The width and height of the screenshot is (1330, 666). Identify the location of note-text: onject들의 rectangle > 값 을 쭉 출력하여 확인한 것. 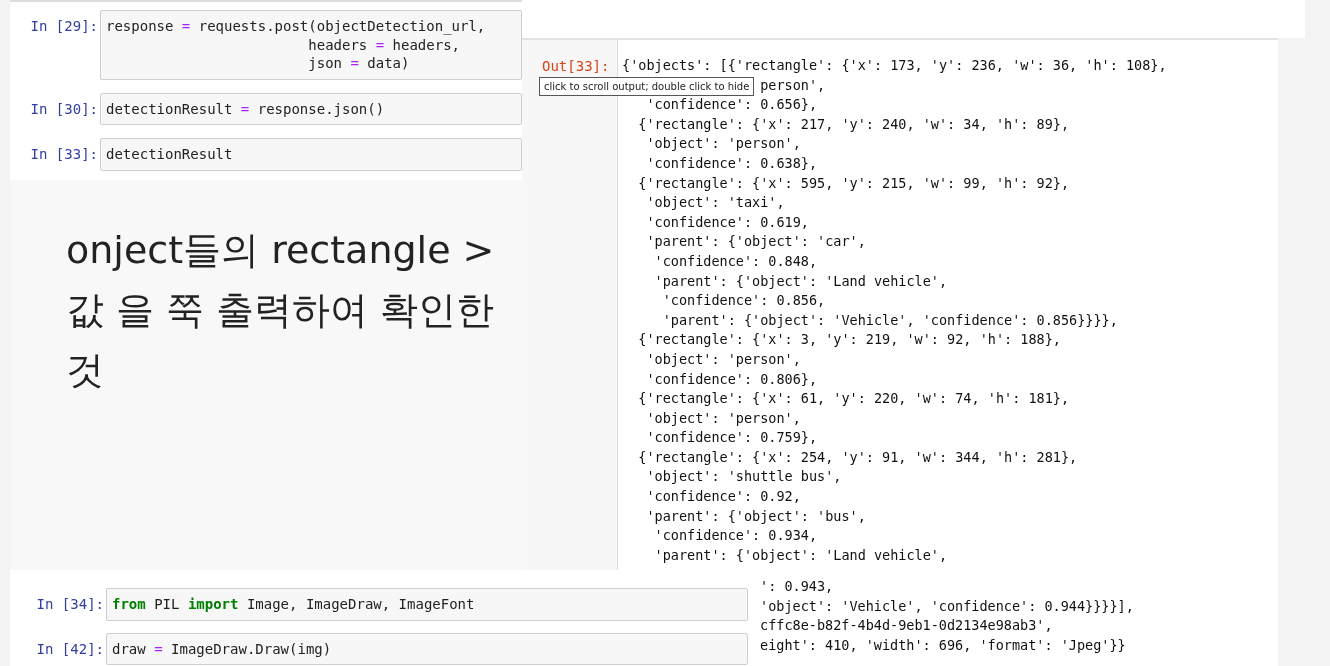
(281, 310).